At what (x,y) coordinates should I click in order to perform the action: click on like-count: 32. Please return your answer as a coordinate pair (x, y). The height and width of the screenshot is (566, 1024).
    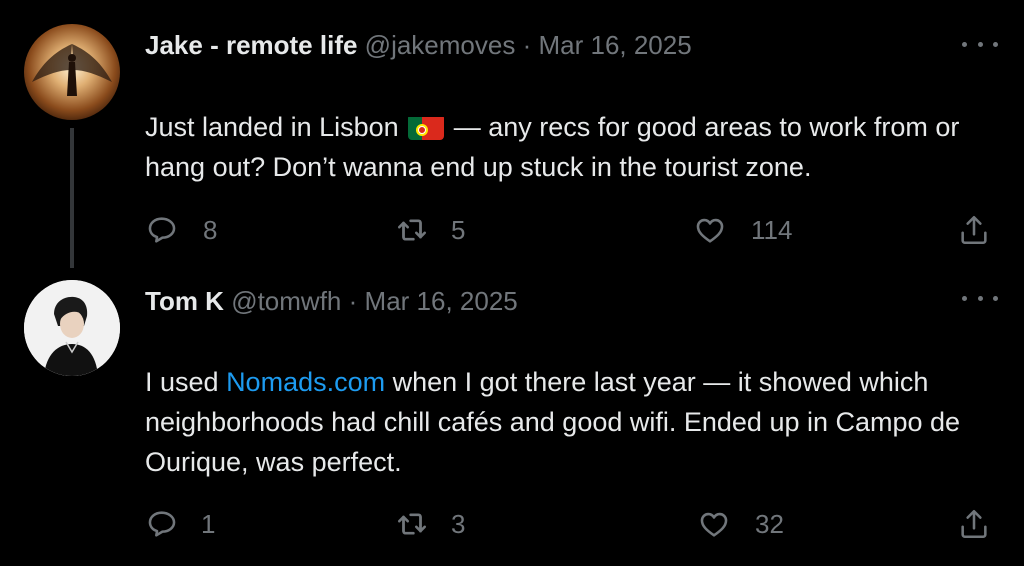
    Looking at the image, I should click on (769, 523).